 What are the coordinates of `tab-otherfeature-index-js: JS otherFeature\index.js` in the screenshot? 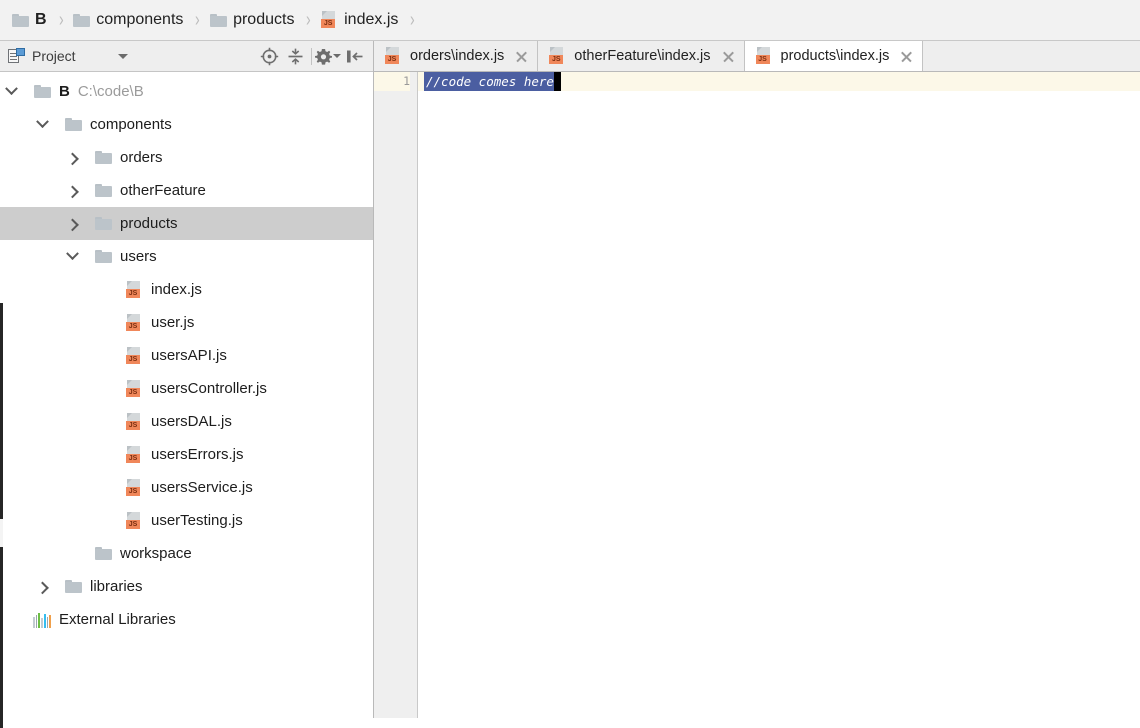 It's located at (641, 56).